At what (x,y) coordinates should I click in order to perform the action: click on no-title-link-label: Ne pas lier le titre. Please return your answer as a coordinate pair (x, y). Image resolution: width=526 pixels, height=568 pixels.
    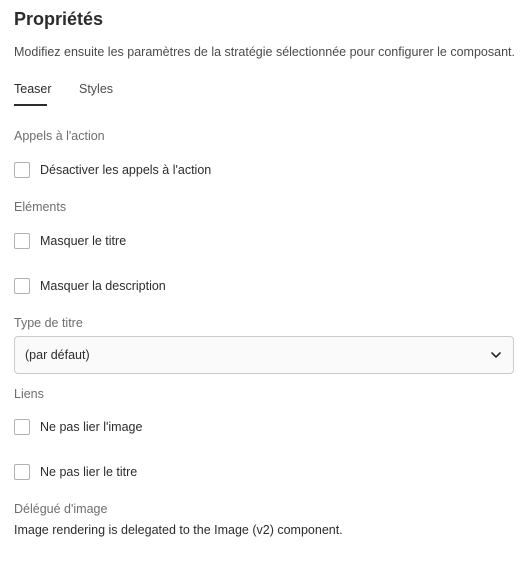
    Looking at the image, I should click on (89, 471).